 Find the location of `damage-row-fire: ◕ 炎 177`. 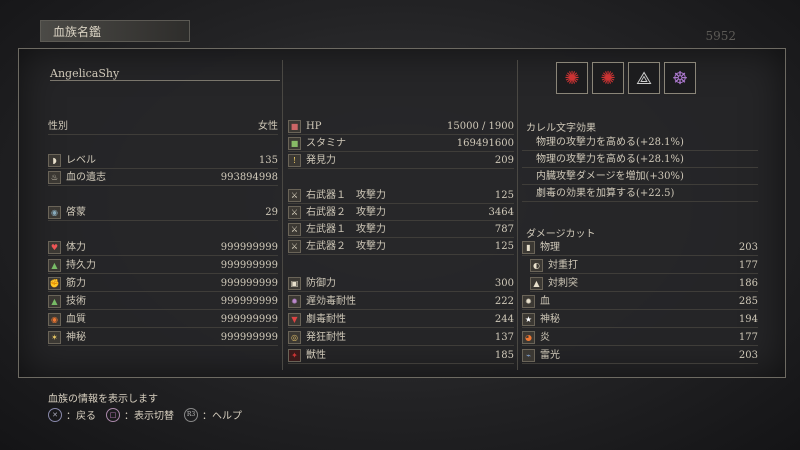

damage-row-fire: ◕ 炎 177 is located at coordinates (640, 337).